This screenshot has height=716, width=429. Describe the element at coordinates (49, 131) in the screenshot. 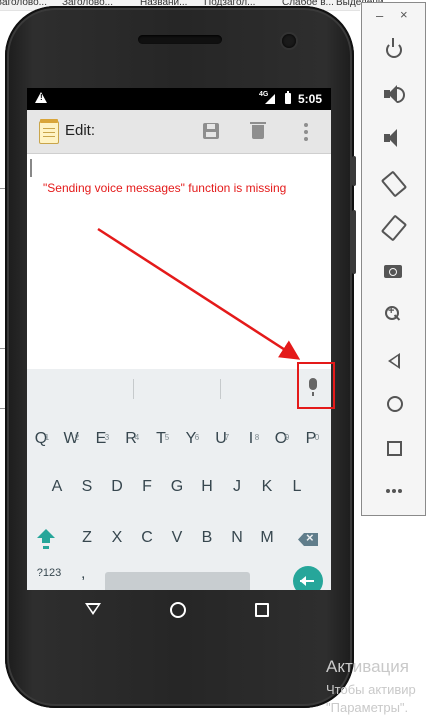

I see `notepad-app-icon` at that location.